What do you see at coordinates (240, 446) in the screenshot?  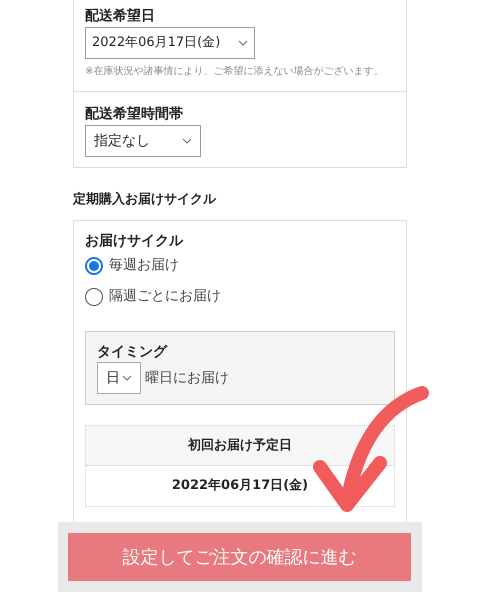 I see `table-header: 初回お届け予定日` at bounding box center [240, 446].